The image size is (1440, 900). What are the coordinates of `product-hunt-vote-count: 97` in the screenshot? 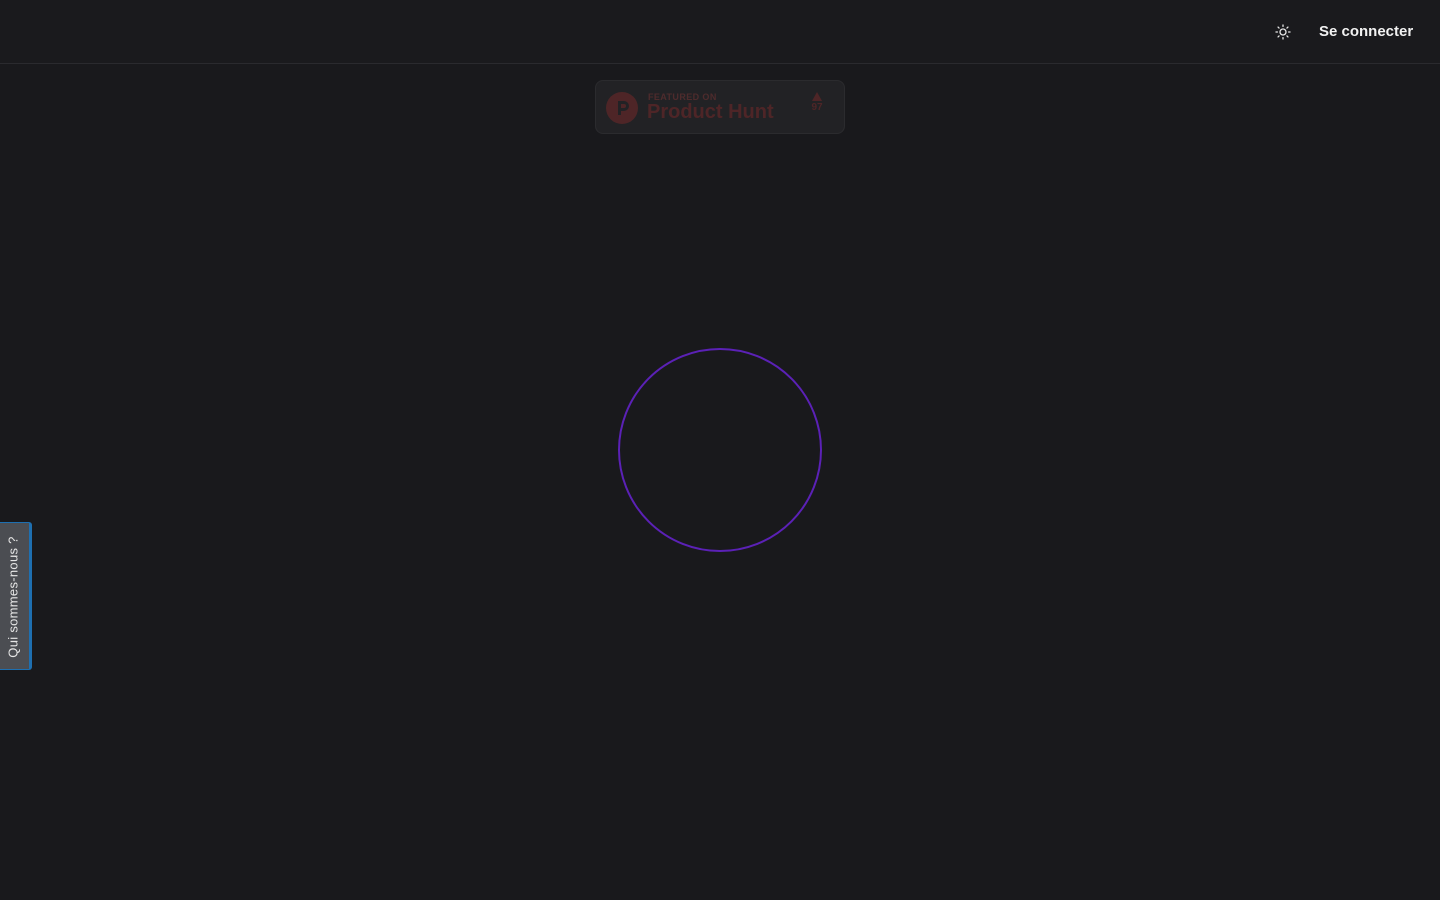 It's located at (817, 107).